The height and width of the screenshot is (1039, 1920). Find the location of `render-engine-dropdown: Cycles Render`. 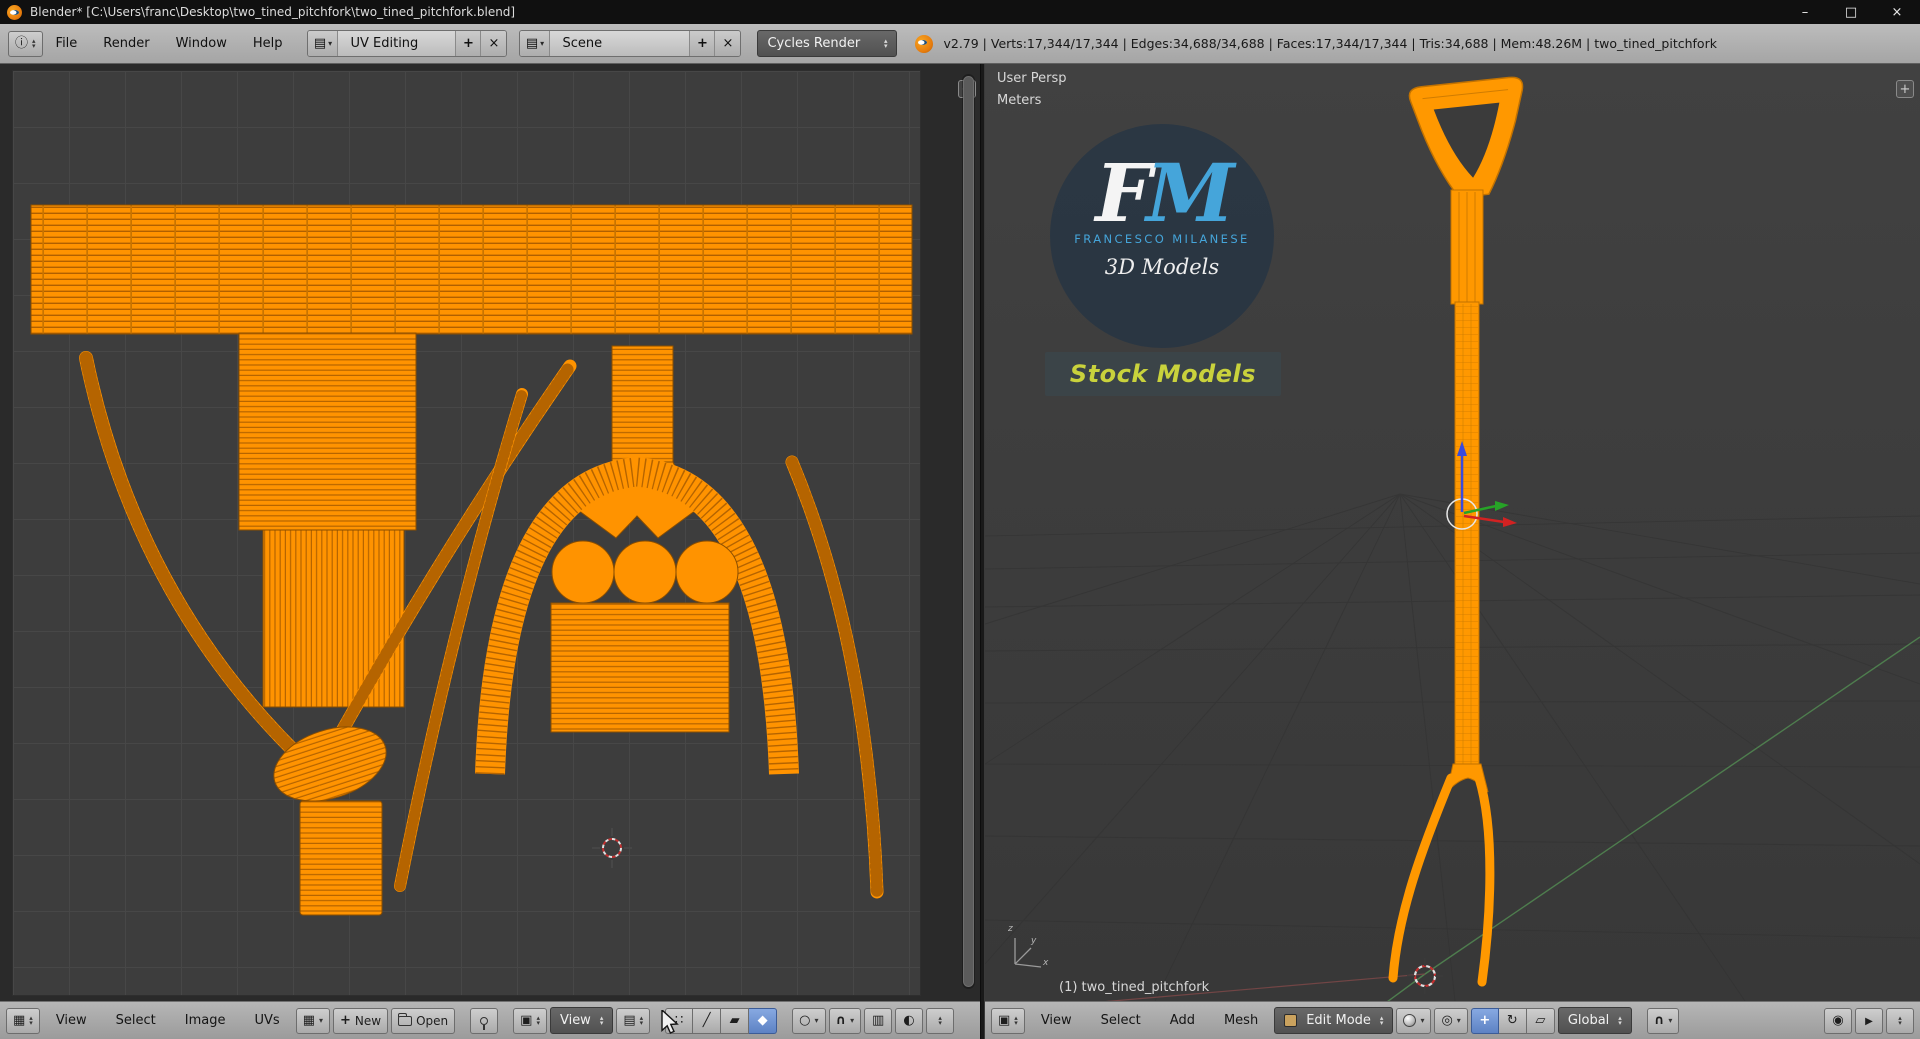

render-engine-dropdown: Cycles Render is located at coordinates (827, 43).